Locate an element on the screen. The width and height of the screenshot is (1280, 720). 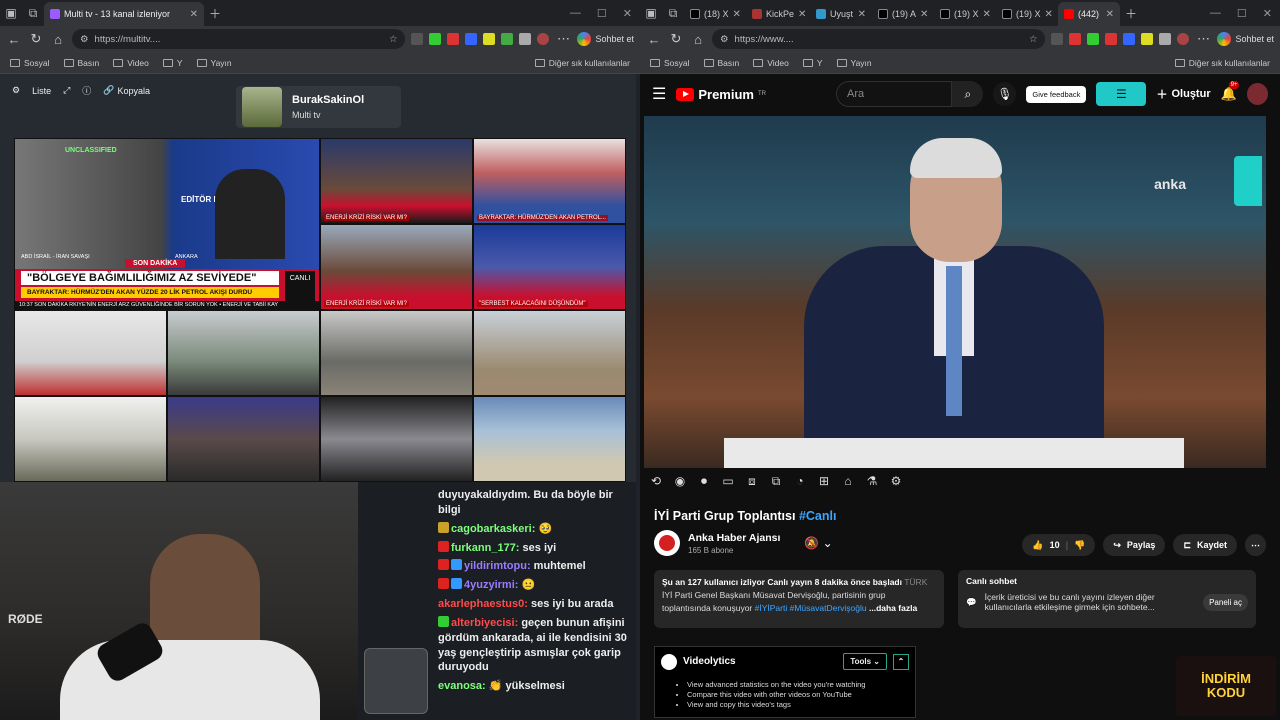
frame-icon: ⊞ is located at coordinates (824, 481).